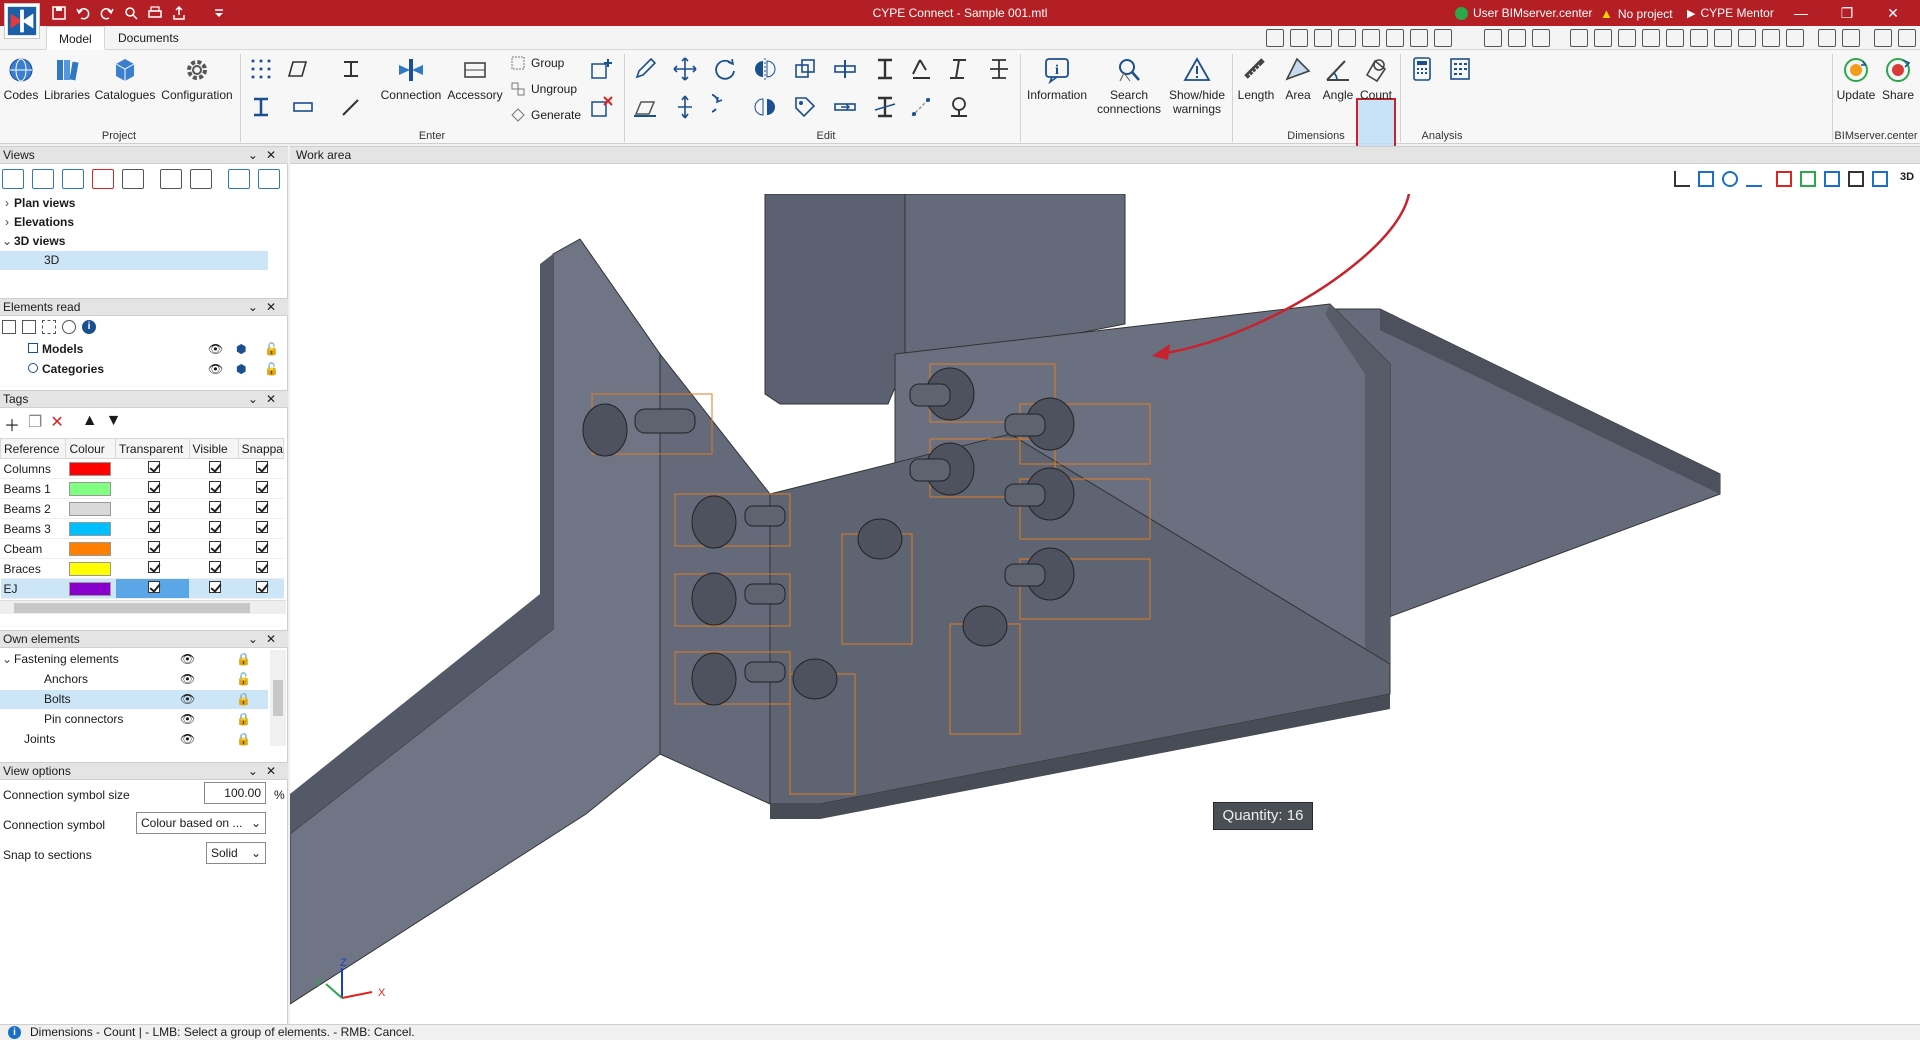  I want to click on add-element-icon, so click(601, 69).